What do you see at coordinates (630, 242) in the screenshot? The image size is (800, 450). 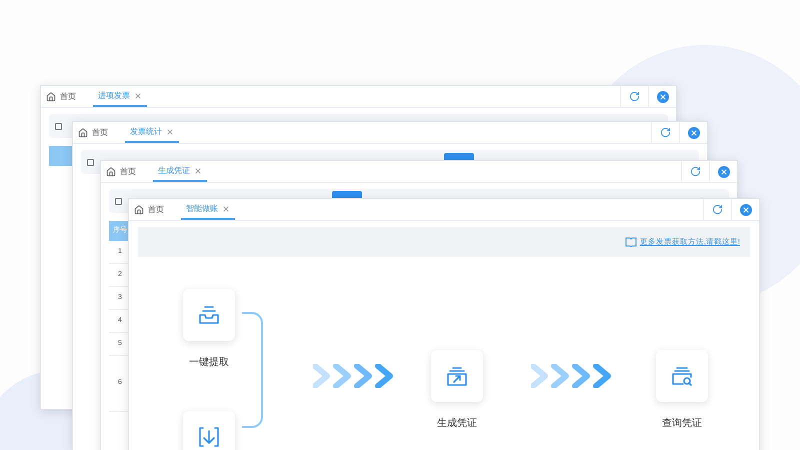 I see `help-book-icon` at bounding box center [630, 242].